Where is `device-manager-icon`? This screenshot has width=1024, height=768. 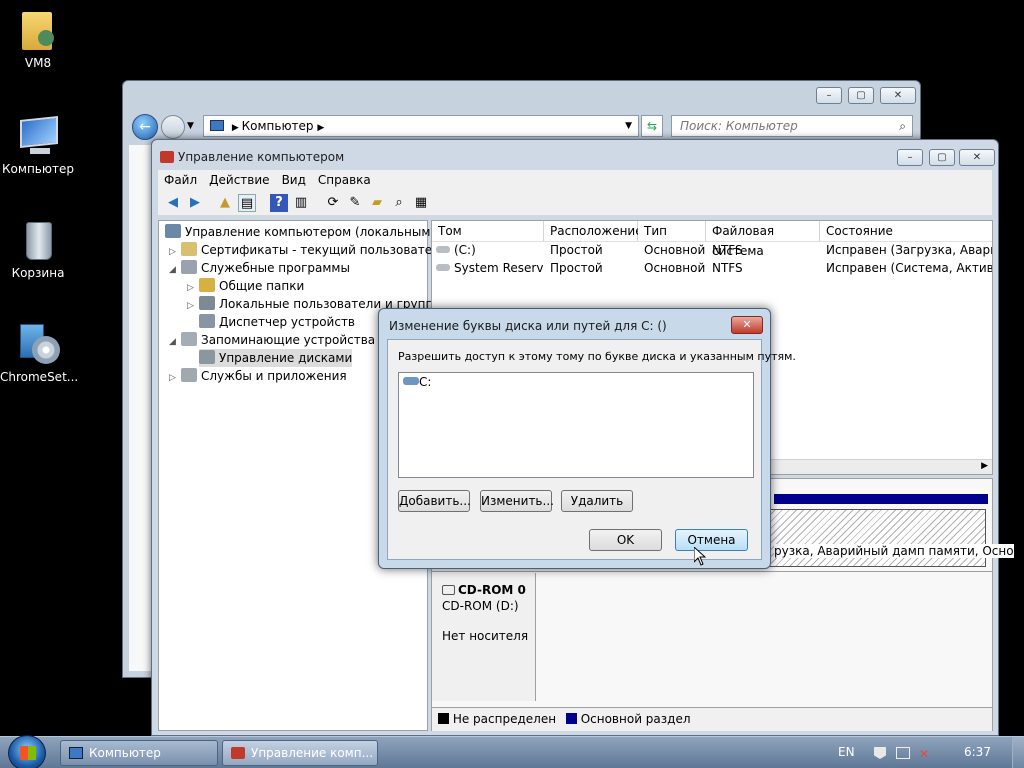
device-manager-icon is located at coordinates (207, 321).